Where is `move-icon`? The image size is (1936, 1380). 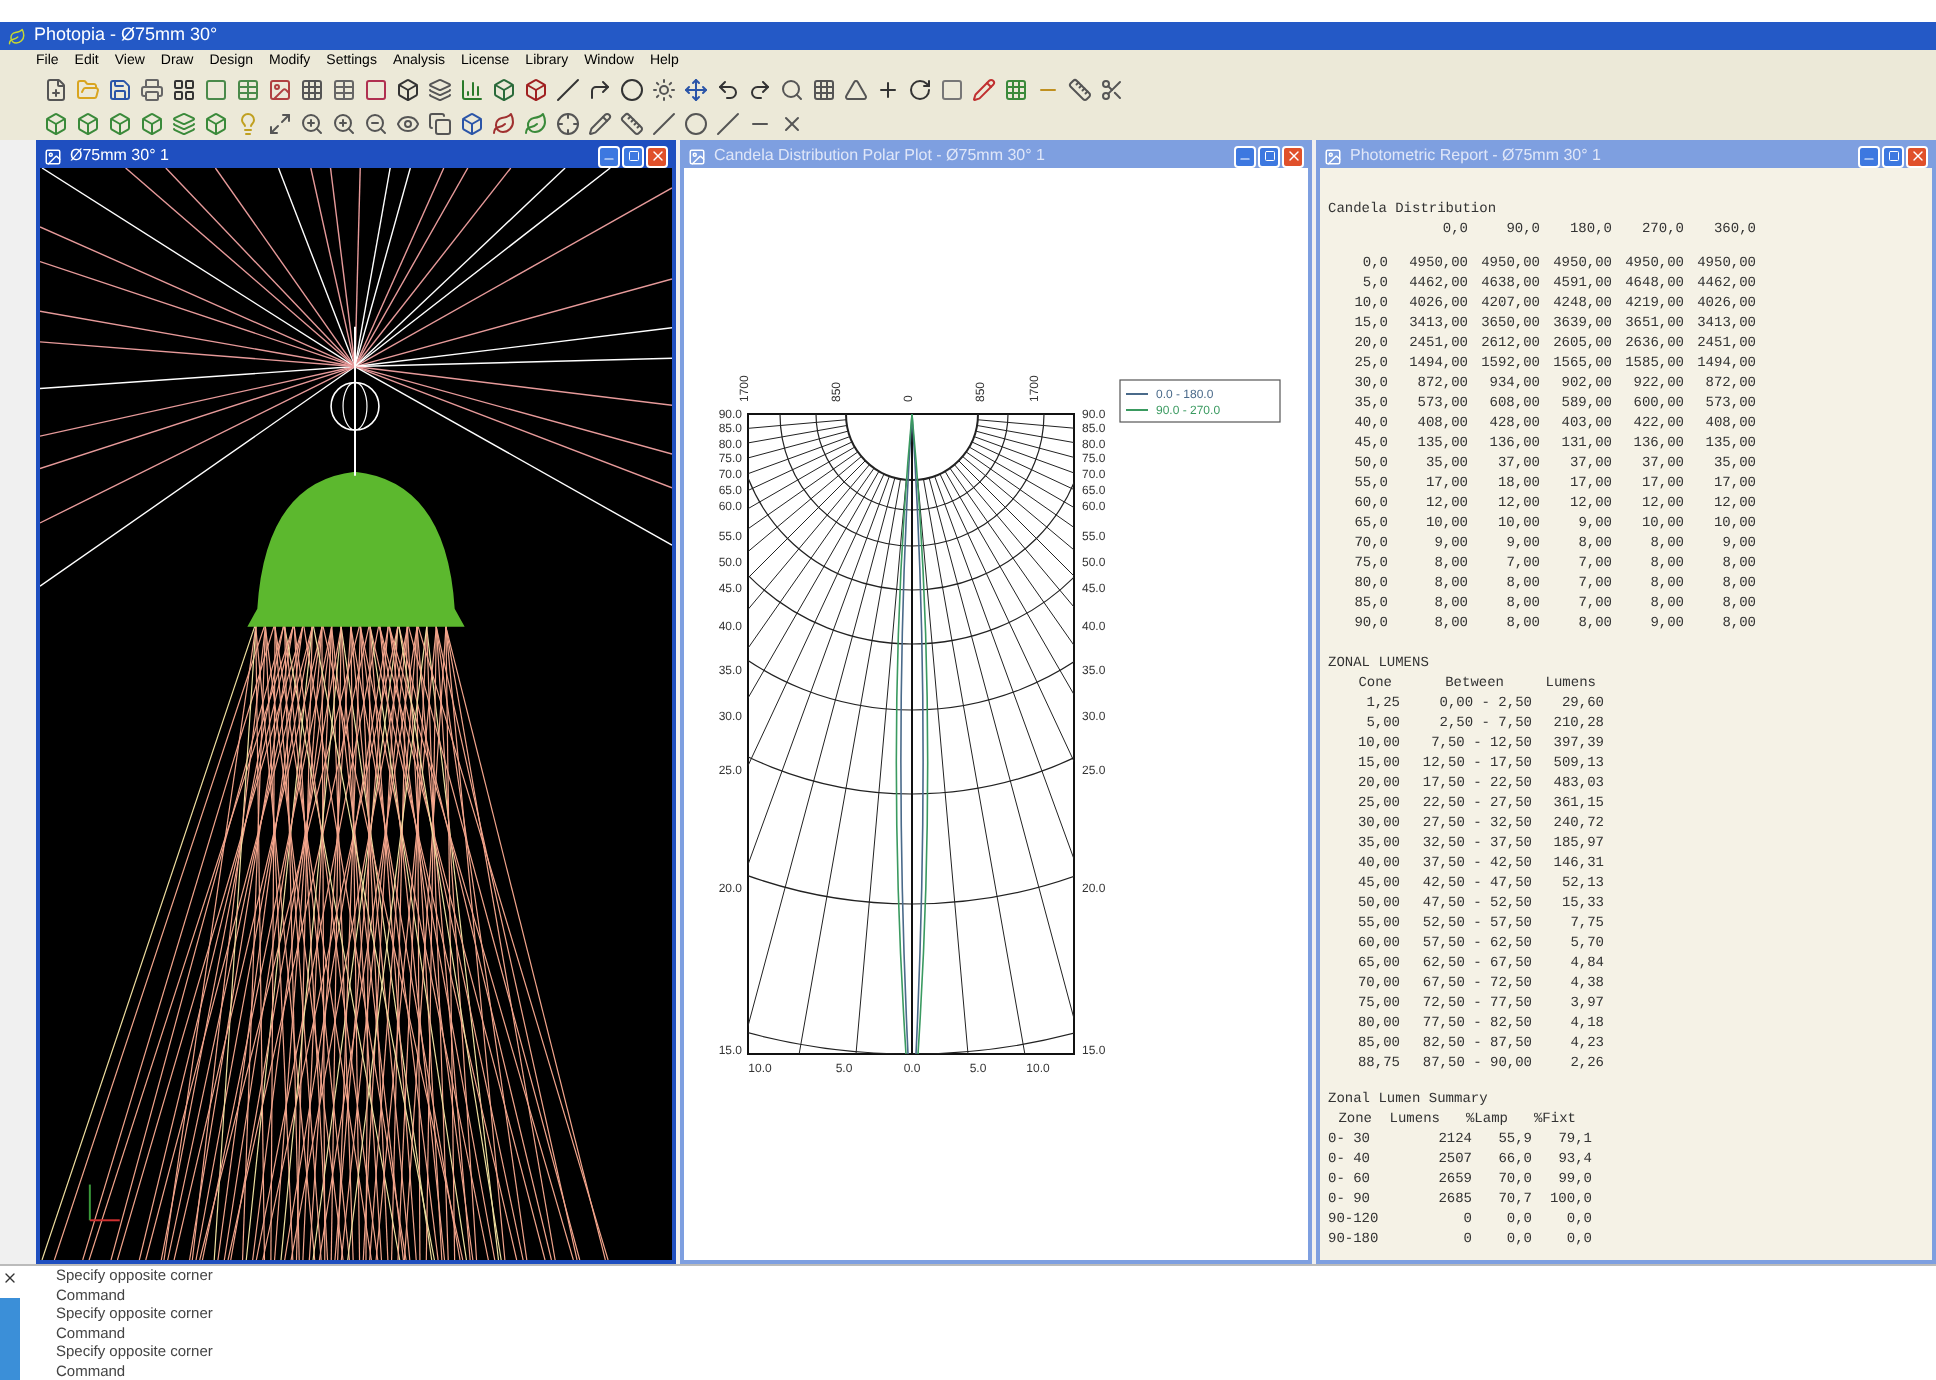 move-icon is located at coordinates (696, 89).